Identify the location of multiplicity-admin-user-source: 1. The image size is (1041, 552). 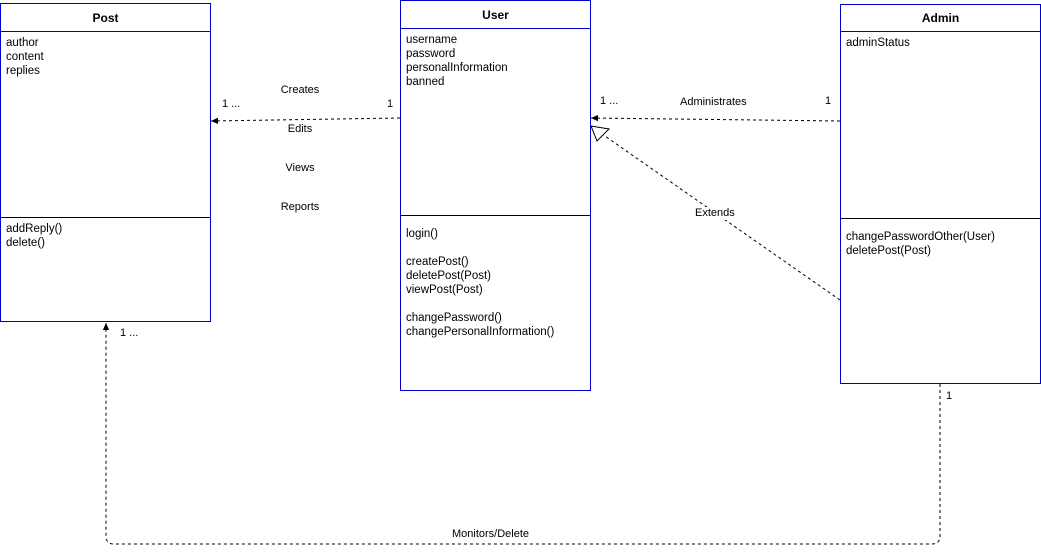
(828, 101).